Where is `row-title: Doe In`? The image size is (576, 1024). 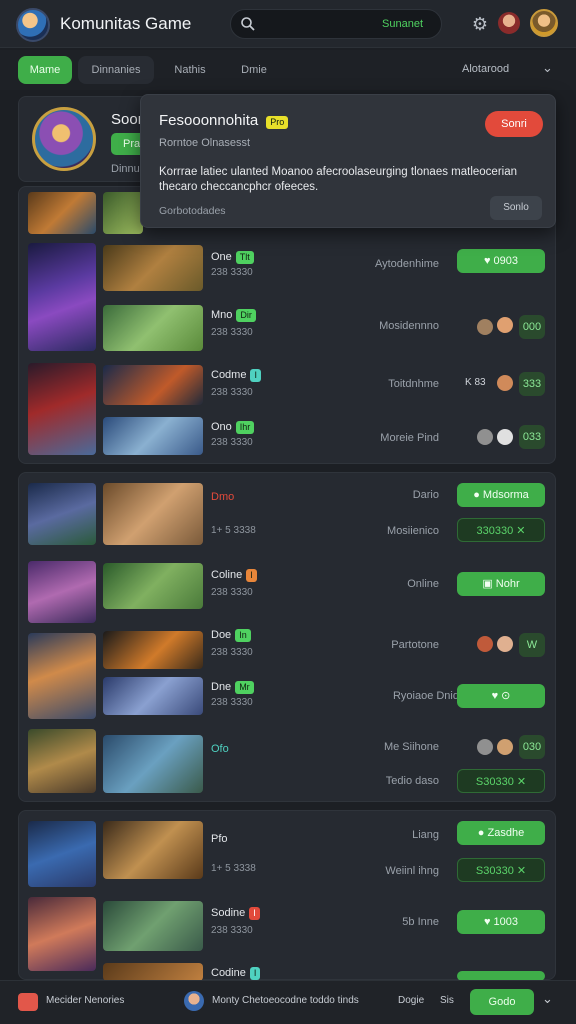
row-title: Doe In is located at coordinates (231, 635).